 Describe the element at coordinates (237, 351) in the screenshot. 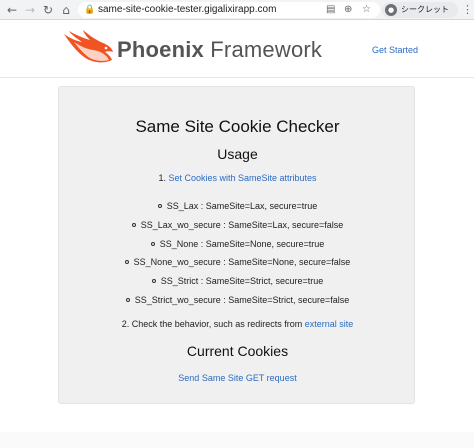

I see `current-cookies-heading: Current Cookies` at that location.